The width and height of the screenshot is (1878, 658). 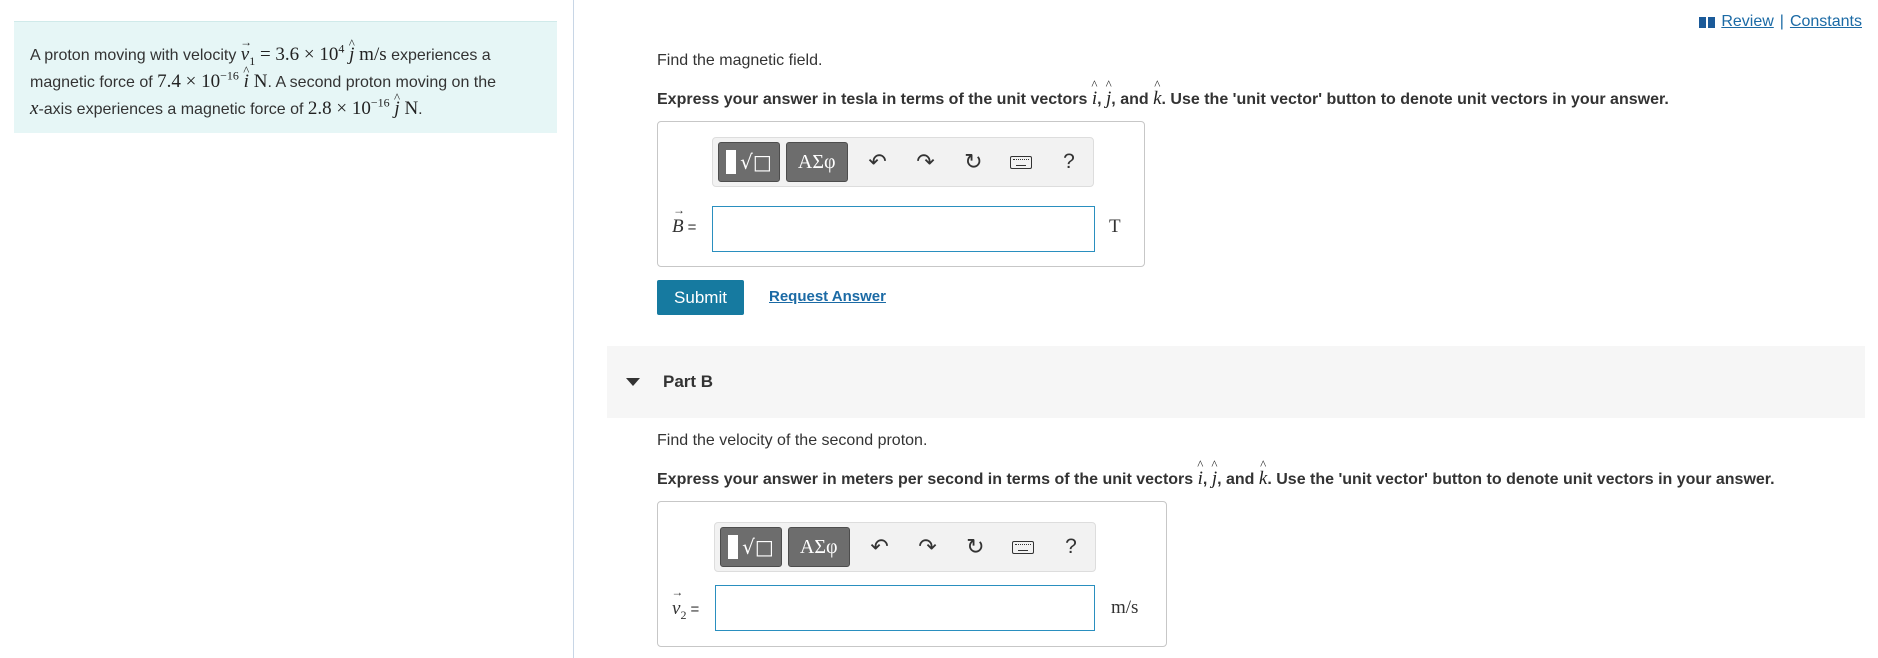 I want to click on part-b-unit: m/s, so click(x=1125, y=607).